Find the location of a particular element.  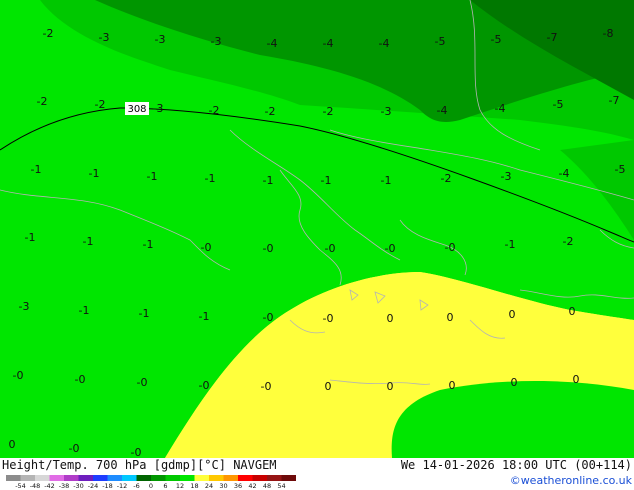

valid-time: We 14-01-2026 18:00 UTC (00+114) is located at coordinates (516, 465).